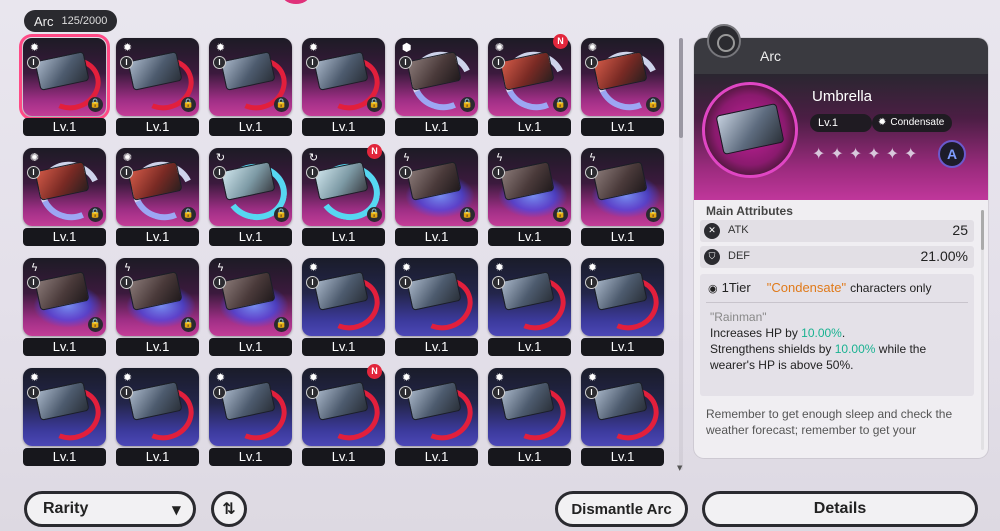  What do you see at coordinates (374, 371) in the screenshot?
I see `new-badge: N` at bounding box center [374, 371].